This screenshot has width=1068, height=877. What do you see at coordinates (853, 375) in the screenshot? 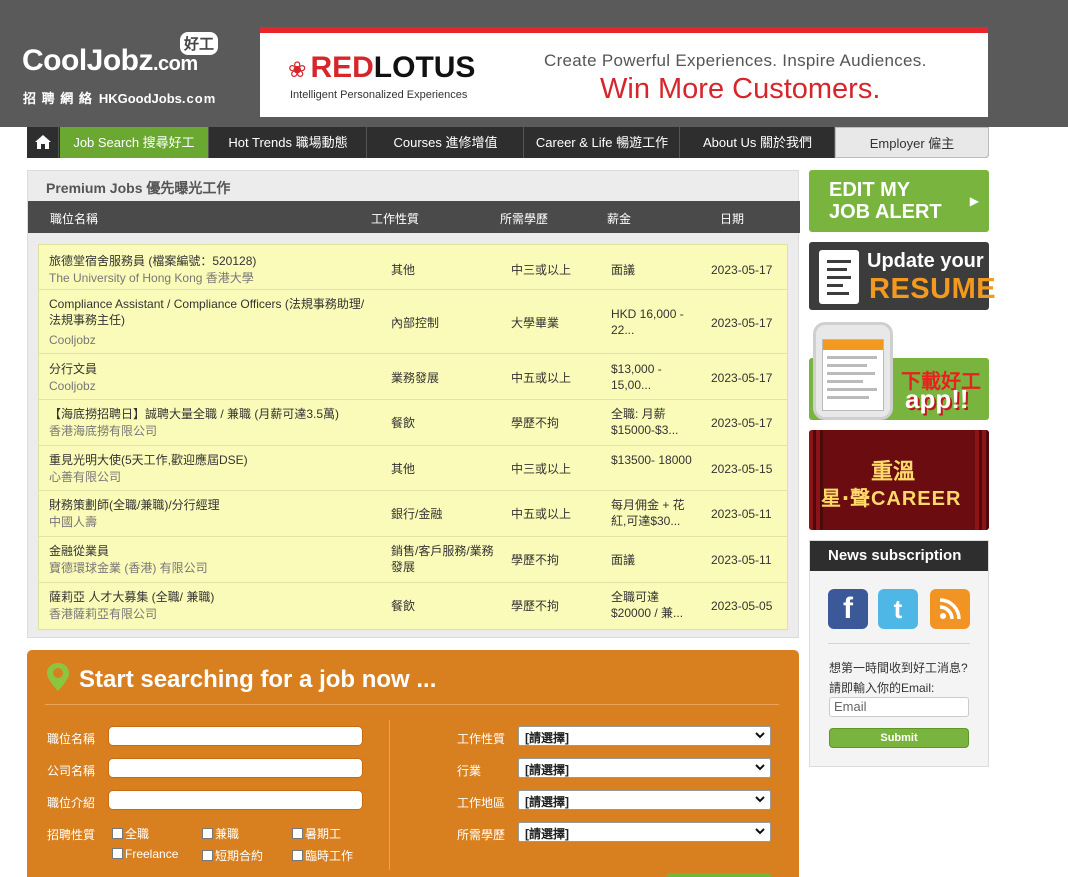
I see `phone-screen` at bounding box center [853, 375].